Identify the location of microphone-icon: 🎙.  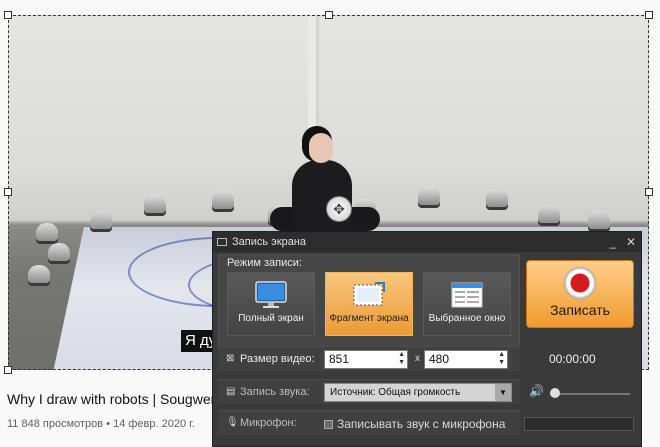
(232, 422).